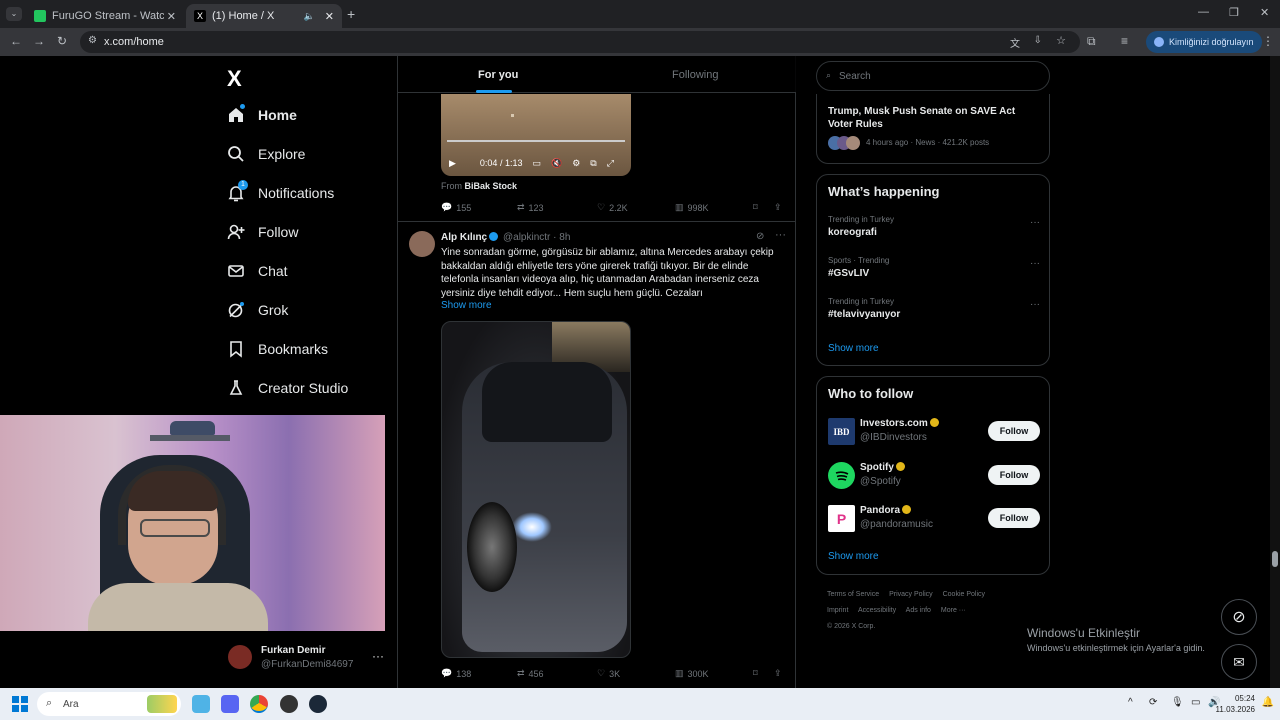  What do you see at coordinates (1177, 702) in the screenshot?
I see `microphone-icon: 🎙` at bounding box center [1177, 702].